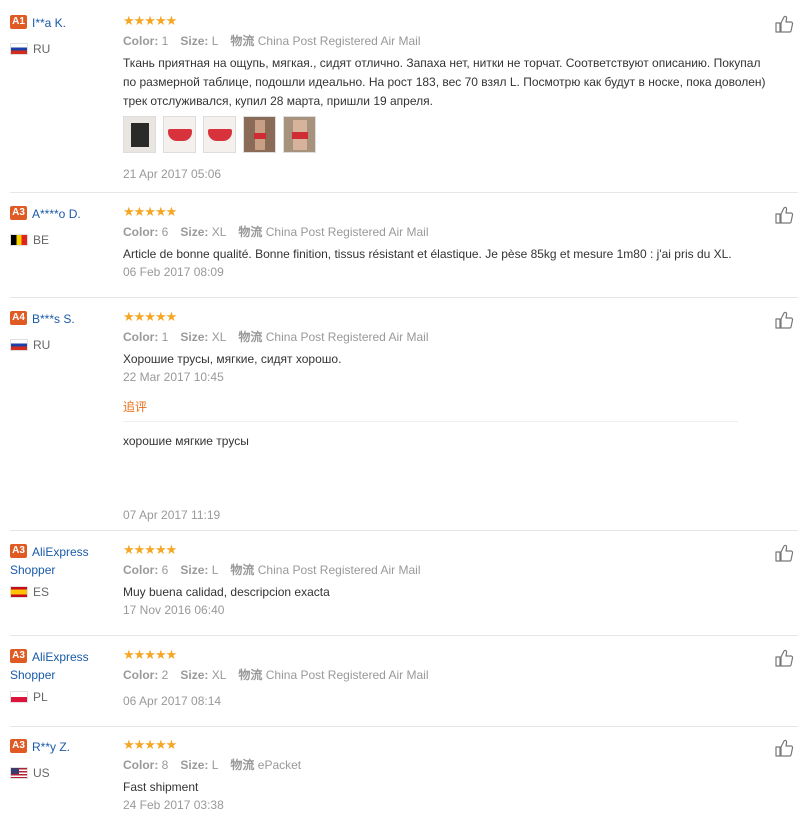  I want to click on order-attributes: Color: 8 Size: L 物流 ePacket, so click(430, 765).